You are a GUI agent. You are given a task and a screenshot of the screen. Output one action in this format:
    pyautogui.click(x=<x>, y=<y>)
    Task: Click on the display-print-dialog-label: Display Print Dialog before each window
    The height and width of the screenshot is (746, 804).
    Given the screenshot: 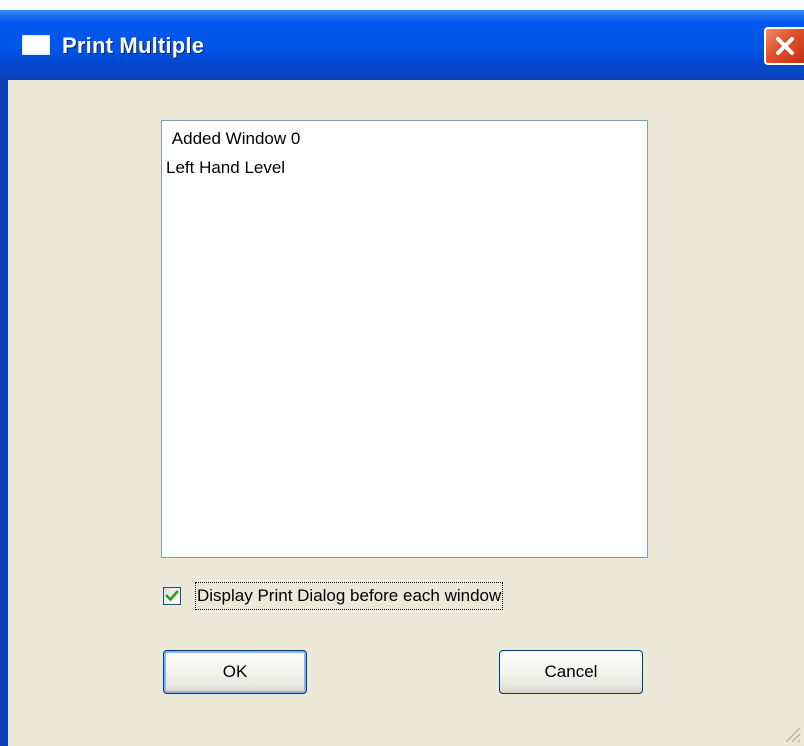 What is the action you would take?
    pyautogui.click(x=349, y=596)
    